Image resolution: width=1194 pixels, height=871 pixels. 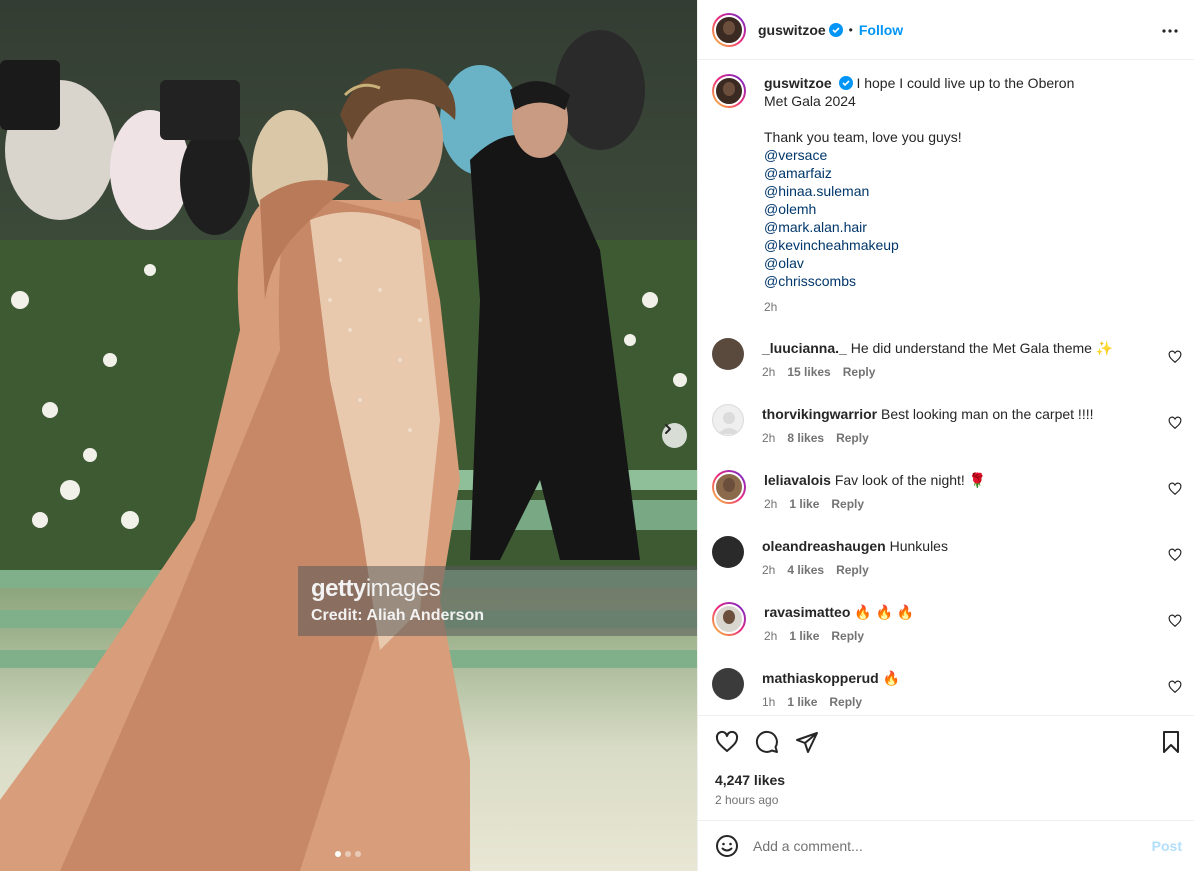 What do you see at coordinates (929, 209) in the screenshot?
I see `mention-link: @olemh` at bounding box center [929, 209].